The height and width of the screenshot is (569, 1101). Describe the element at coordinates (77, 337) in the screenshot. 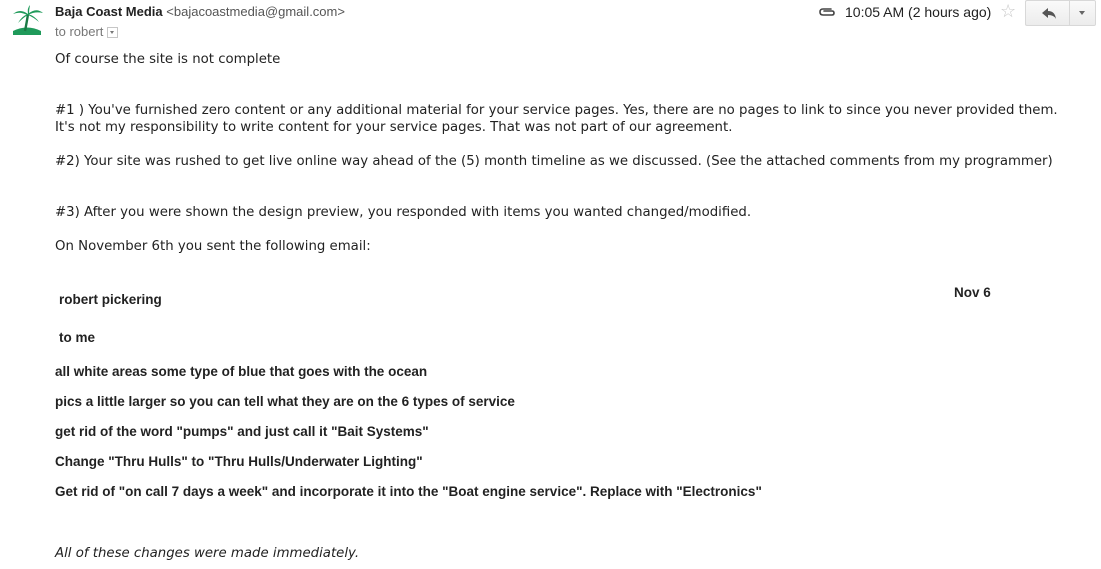

I see `quoted-recipient: to me` at that location.